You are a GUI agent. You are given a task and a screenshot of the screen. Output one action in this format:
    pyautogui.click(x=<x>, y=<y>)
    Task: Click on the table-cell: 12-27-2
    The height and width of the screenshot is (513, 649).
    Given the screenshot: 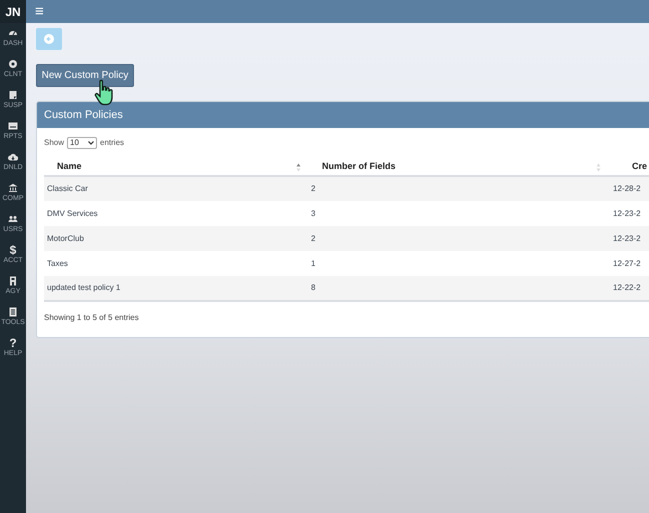 What is the action you would take?
    pyautogui.click(x=627, y=263)
    